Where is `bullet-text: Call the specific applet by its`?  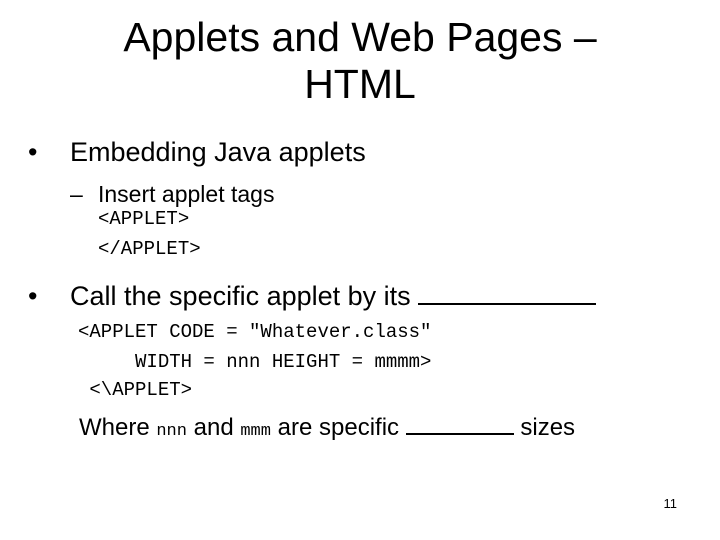 bullet-text: Call the specific applet by its is located at coordinates (240, 296).